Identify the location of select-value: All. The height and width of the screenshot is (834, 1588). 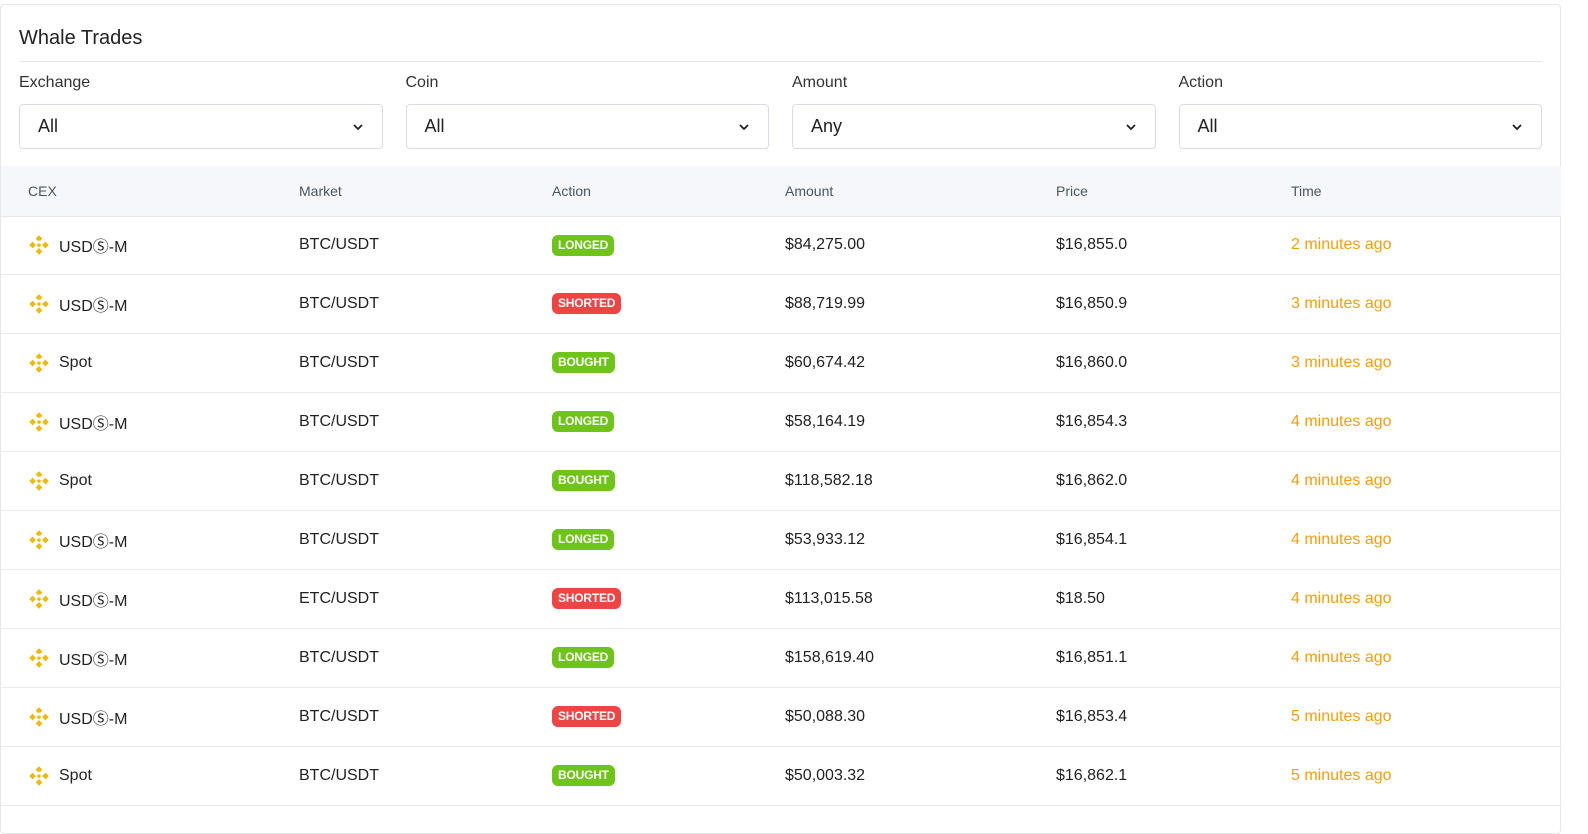
(1207, 126).